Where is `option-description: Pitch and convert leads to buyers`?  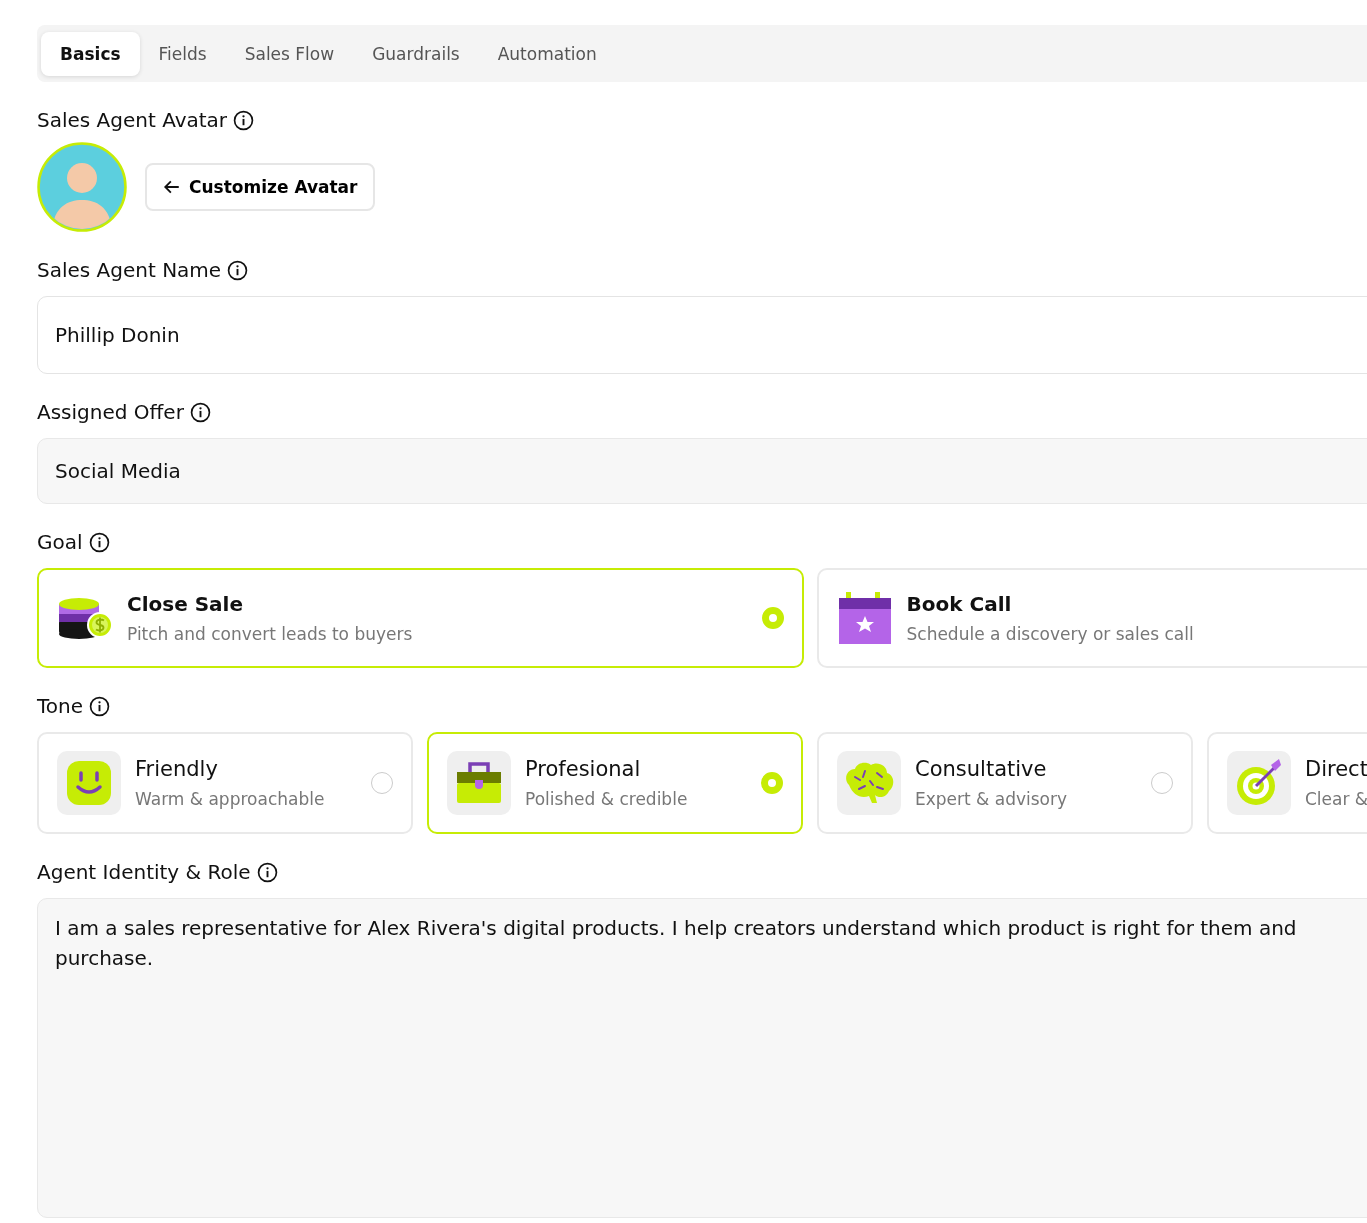
option-description: Pitch and convert leads to buyers is located at coordinates (270, 634).